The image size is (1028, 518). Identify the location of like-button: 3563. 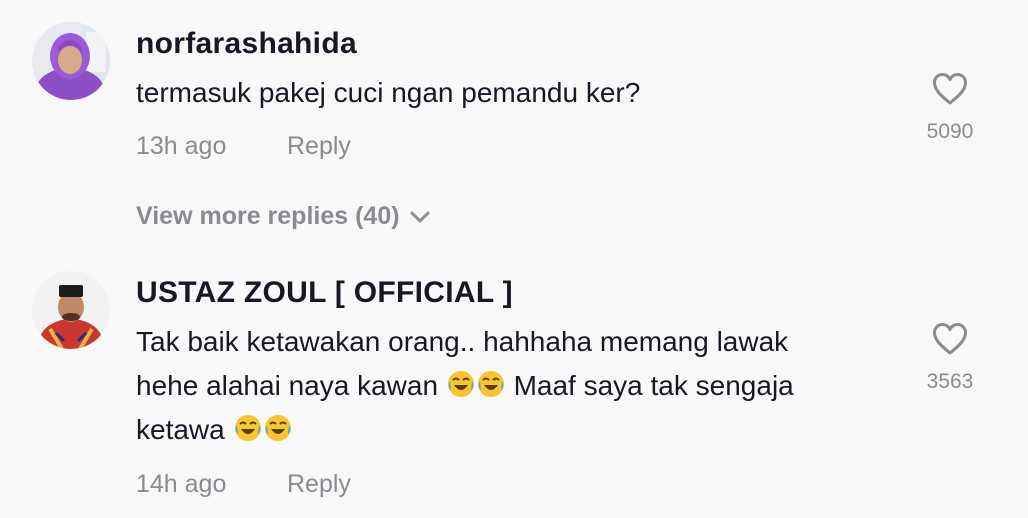
(950, 358).